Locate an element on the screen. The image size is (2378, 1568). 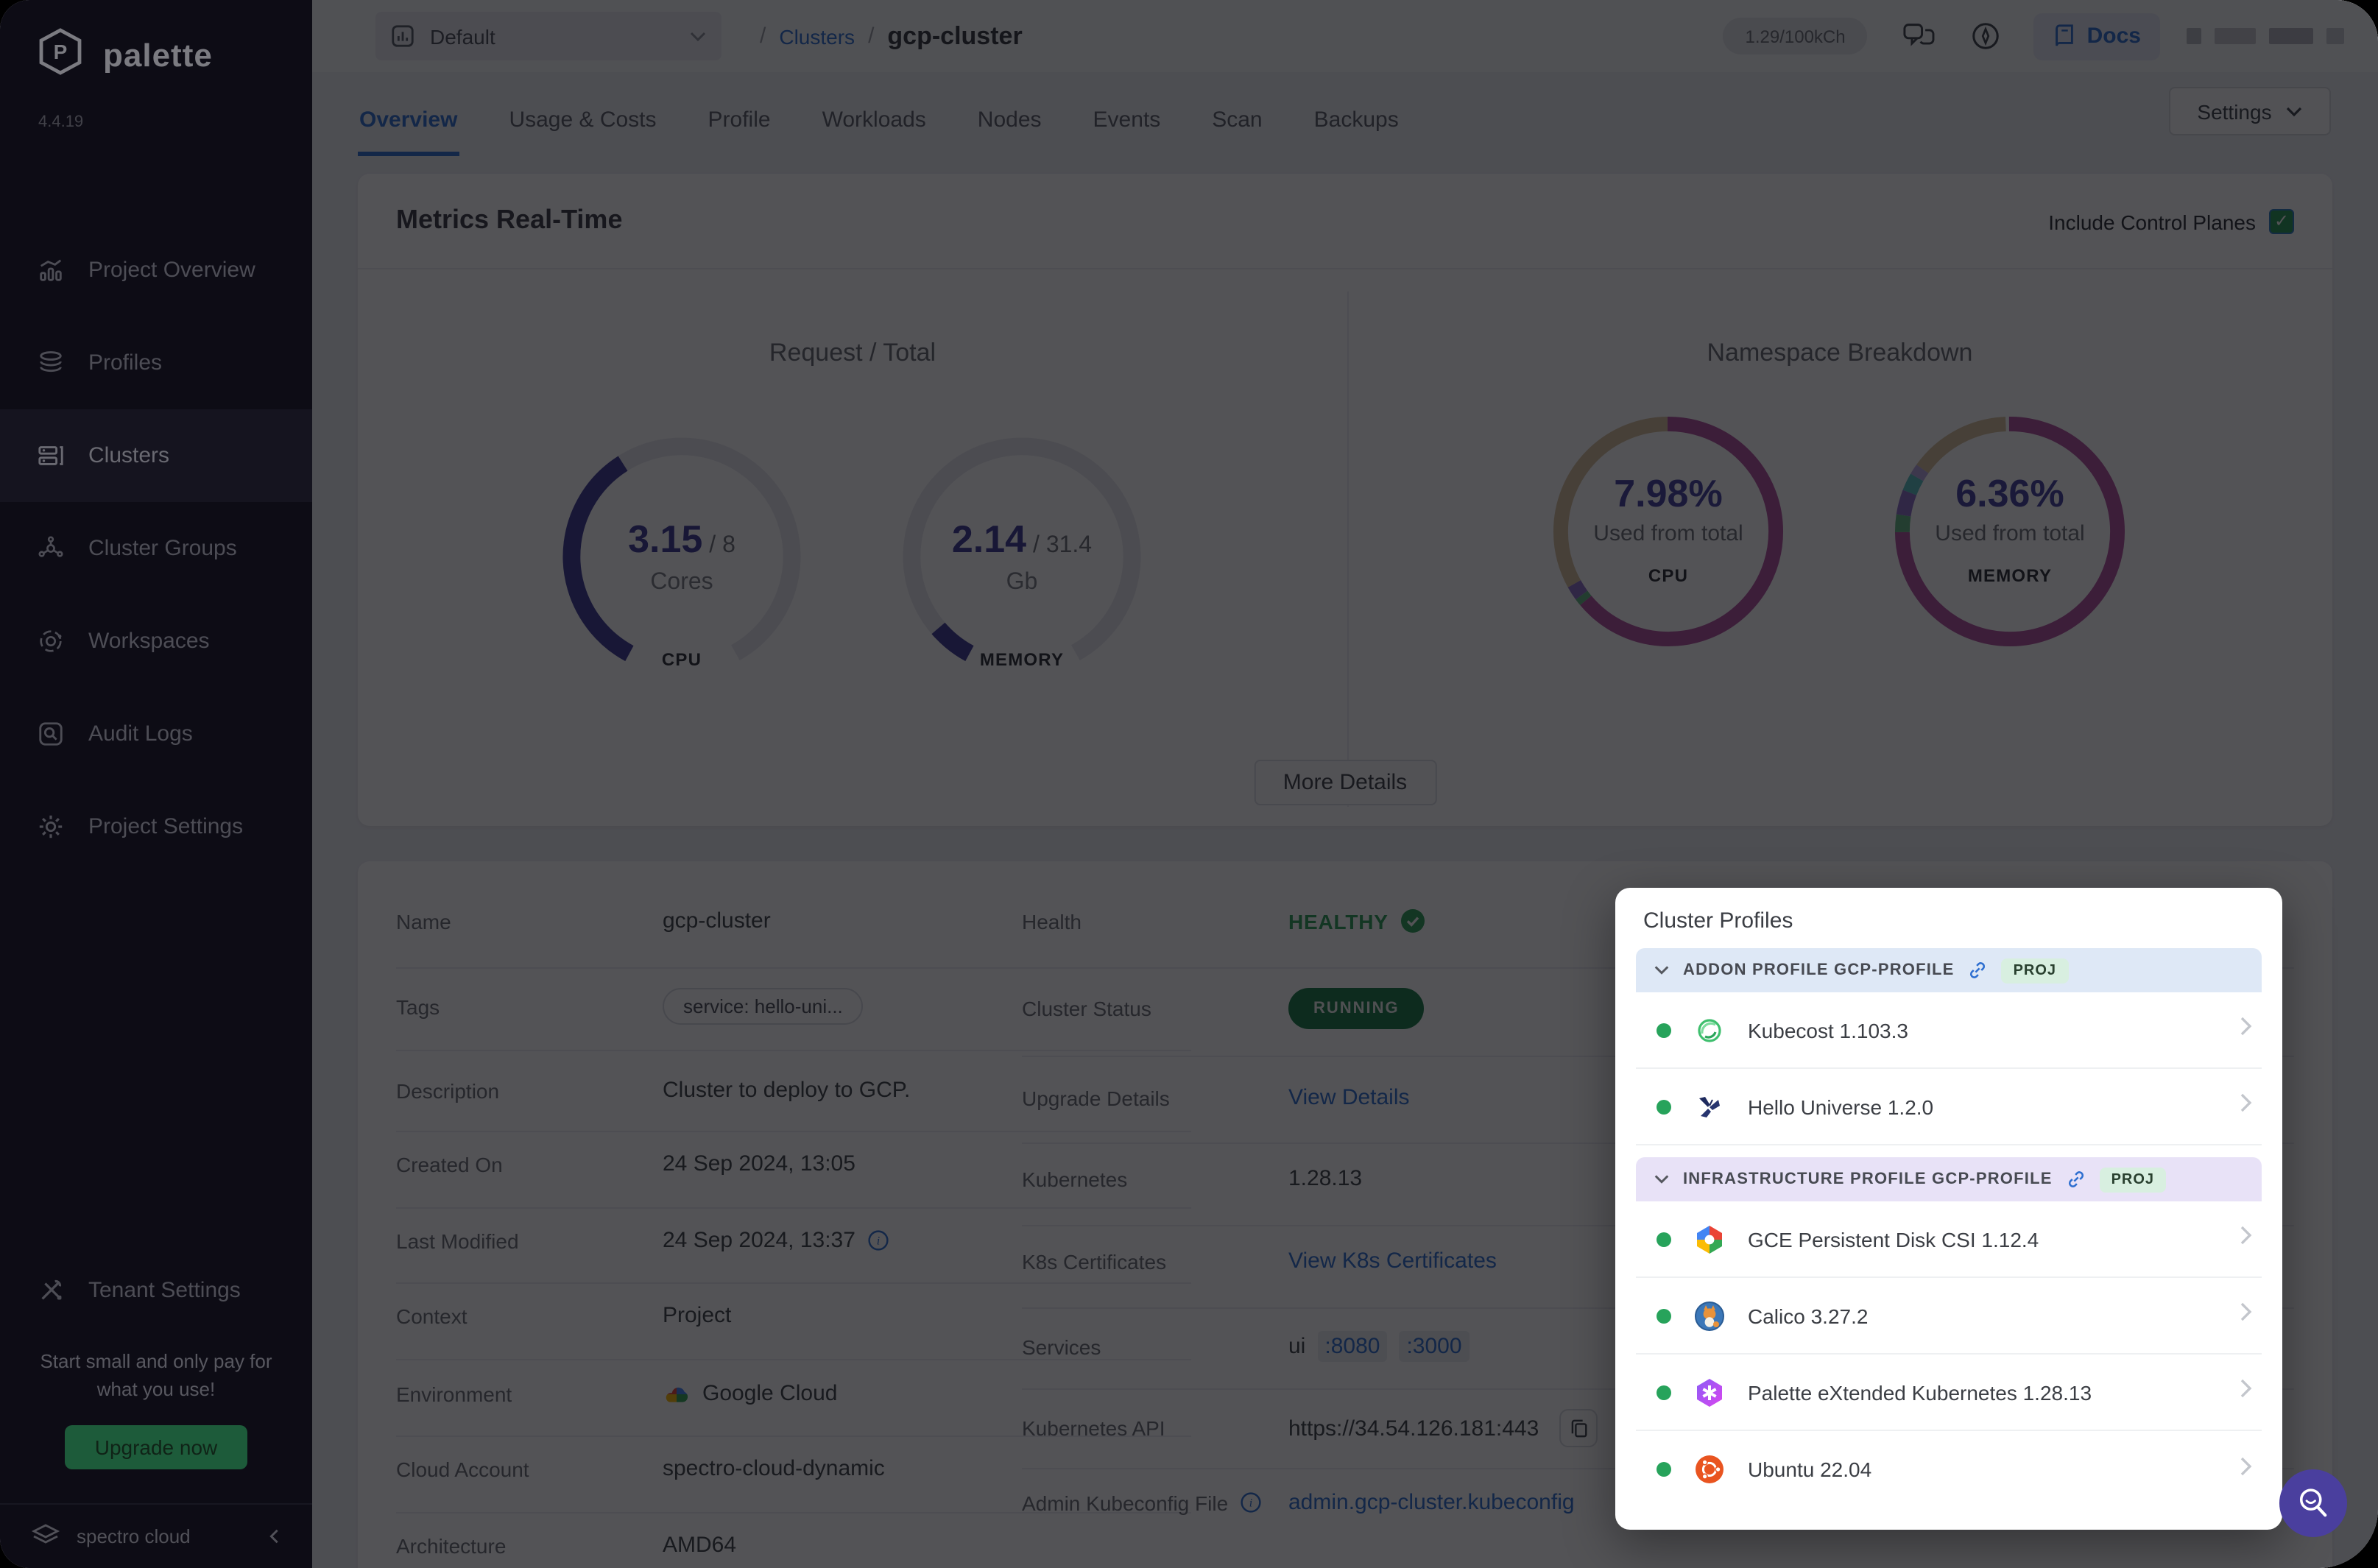
search-fab-button is located at coordinates (2313, 1503).